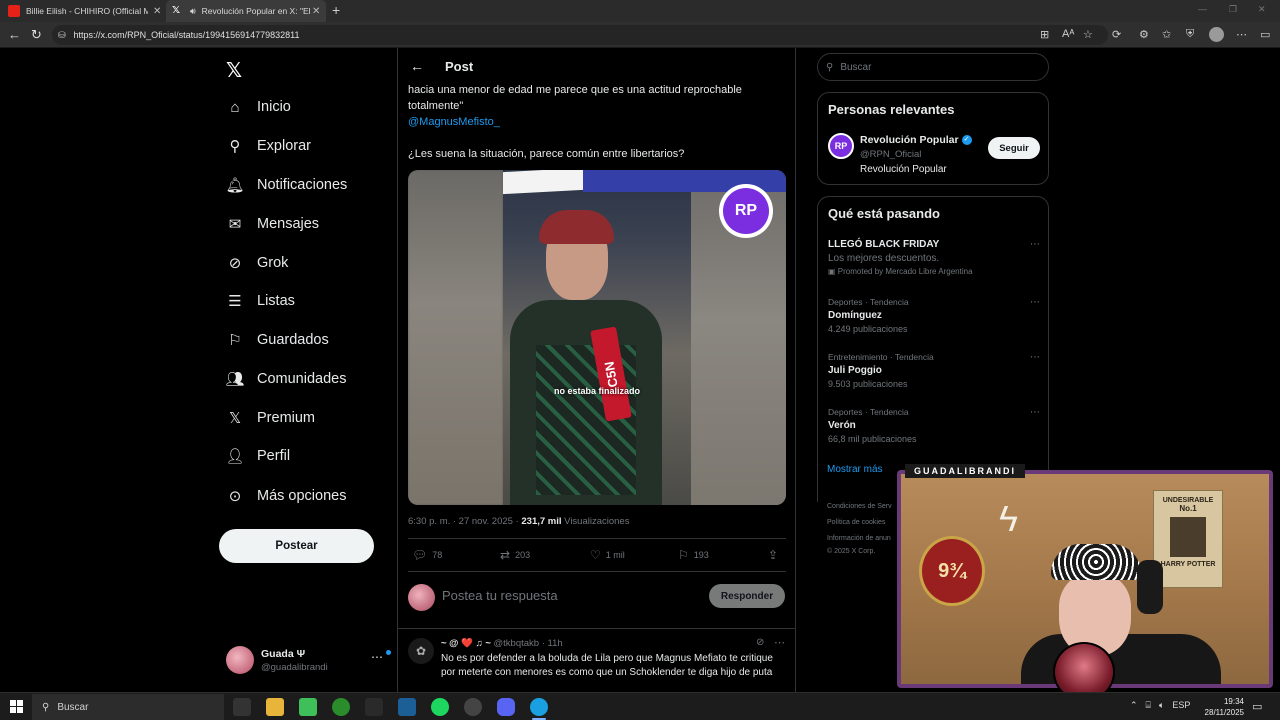 This screenshot has width=1280, height=720. Describe the element at coordinates (285, 379) in the screenshot. I see `nav-item-comunidades: 👥︎ Comunidades` at that location.